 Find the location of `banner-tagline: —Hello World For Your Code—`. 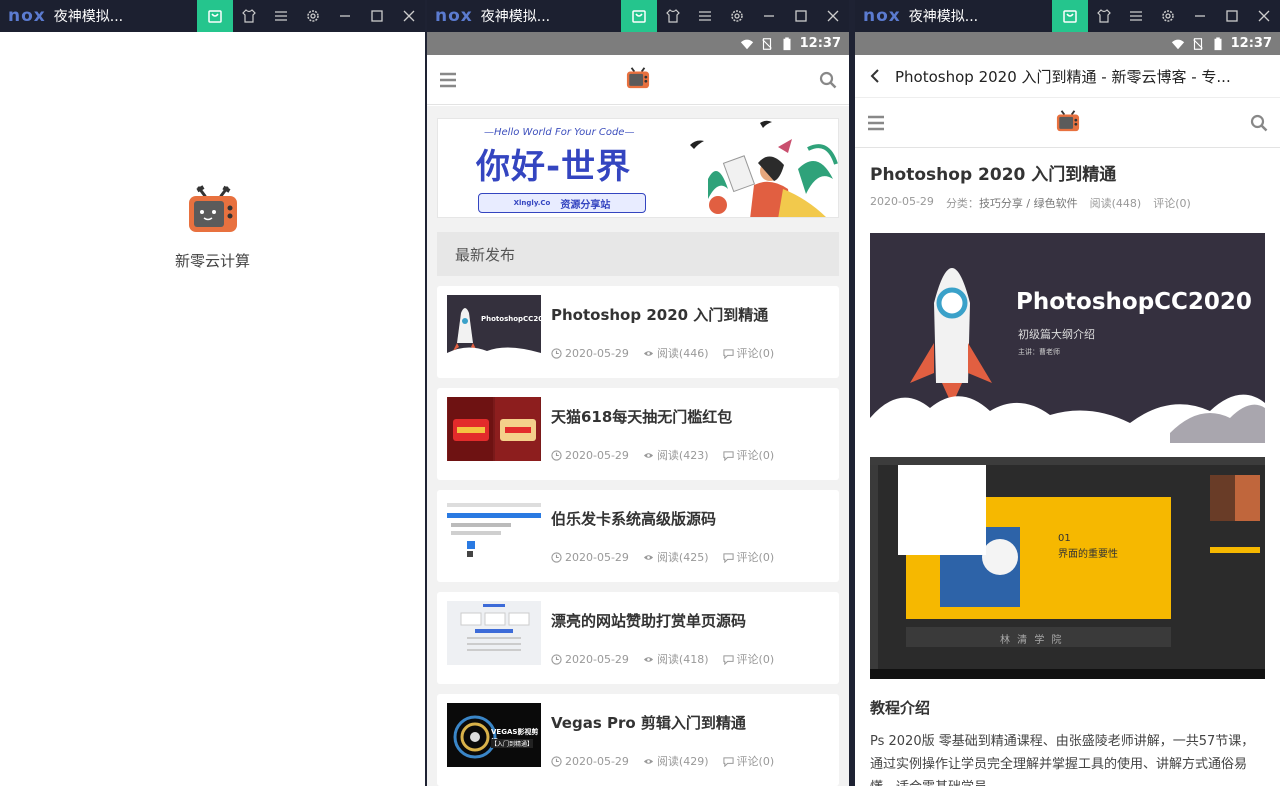

banner-tagline: —Hello World For Your Code— is located at coordinates (559, 132).